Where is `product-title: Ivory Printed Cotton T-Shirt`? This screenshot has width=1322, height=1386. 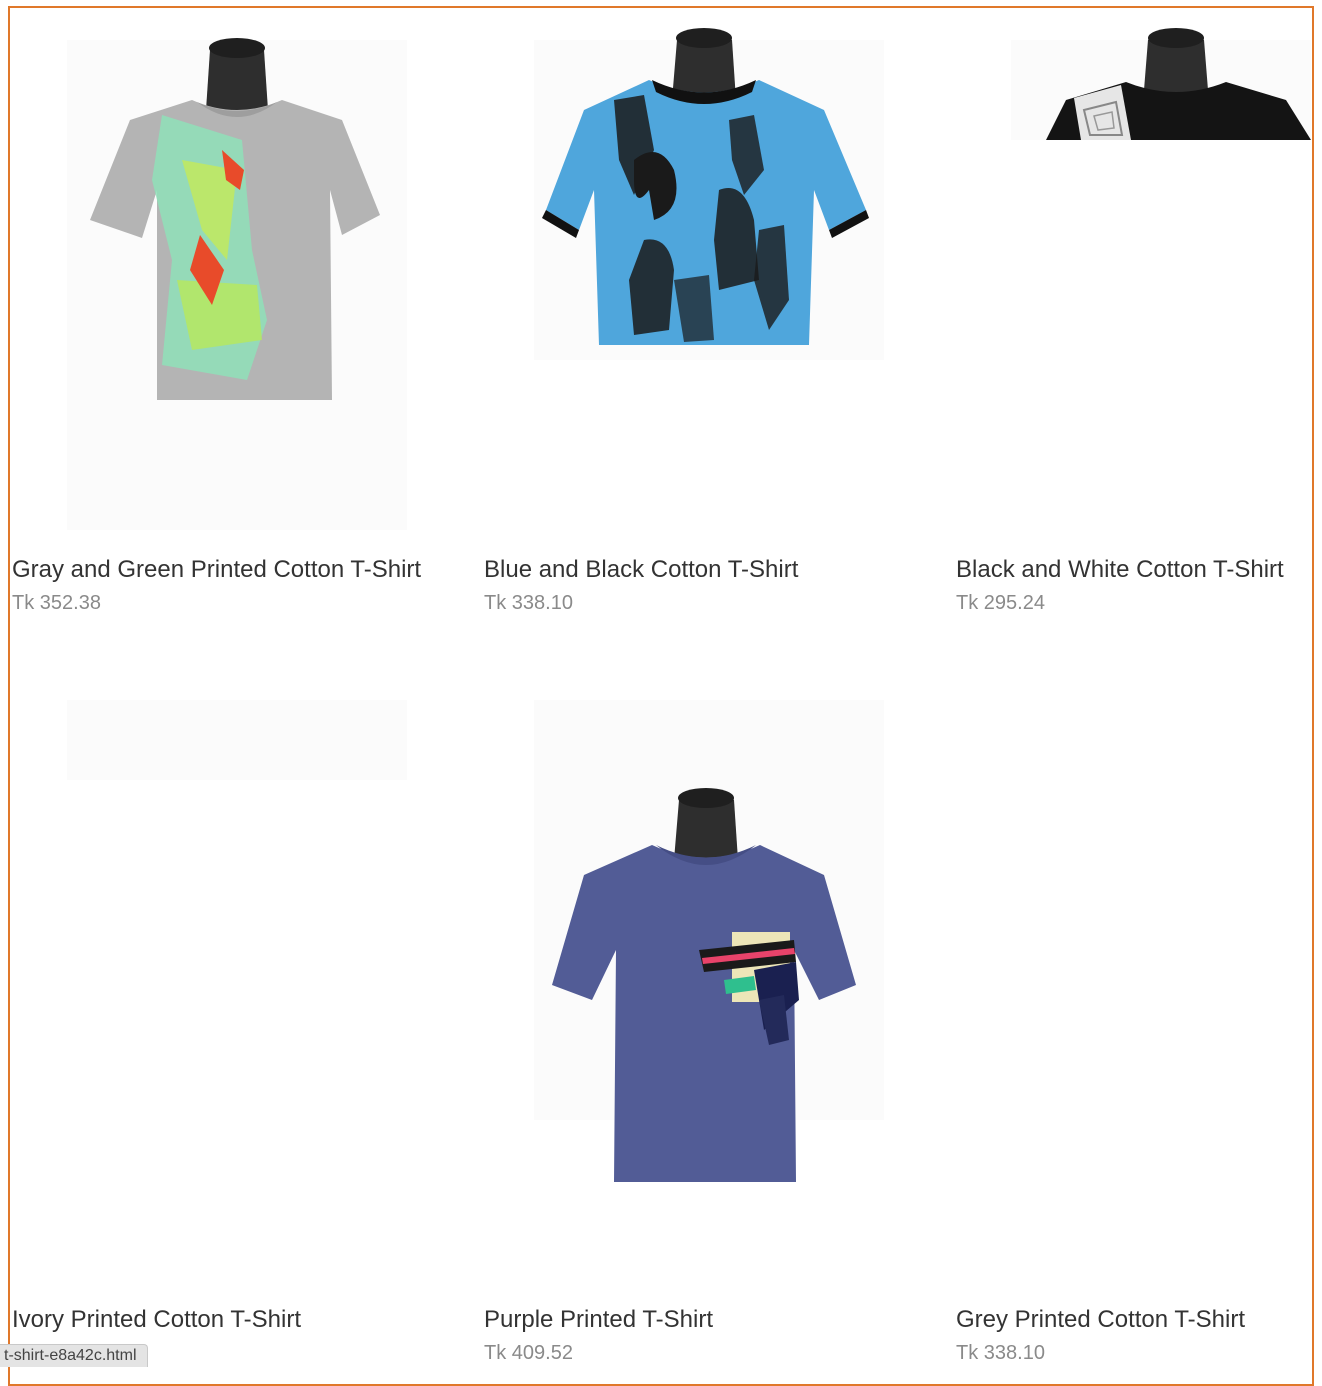
product-title: Ivory Printed Cotton T-Shirt is located at coordinates (156, 1320).